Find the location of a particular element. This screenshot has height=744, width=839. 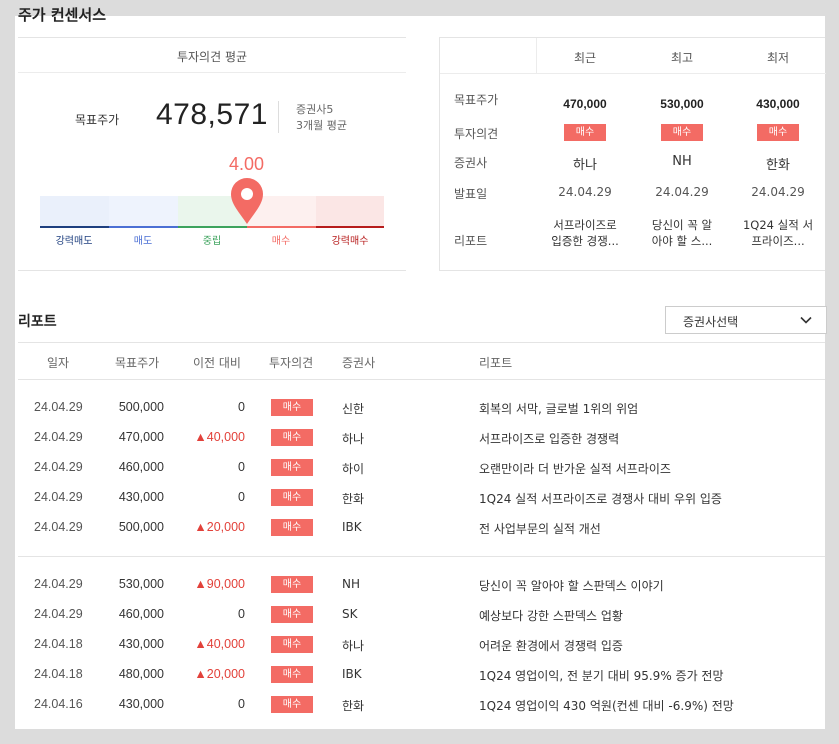

report-title-link: 서프라이즈로 입증한 경쟁력 is located at coordinates (549, 438).